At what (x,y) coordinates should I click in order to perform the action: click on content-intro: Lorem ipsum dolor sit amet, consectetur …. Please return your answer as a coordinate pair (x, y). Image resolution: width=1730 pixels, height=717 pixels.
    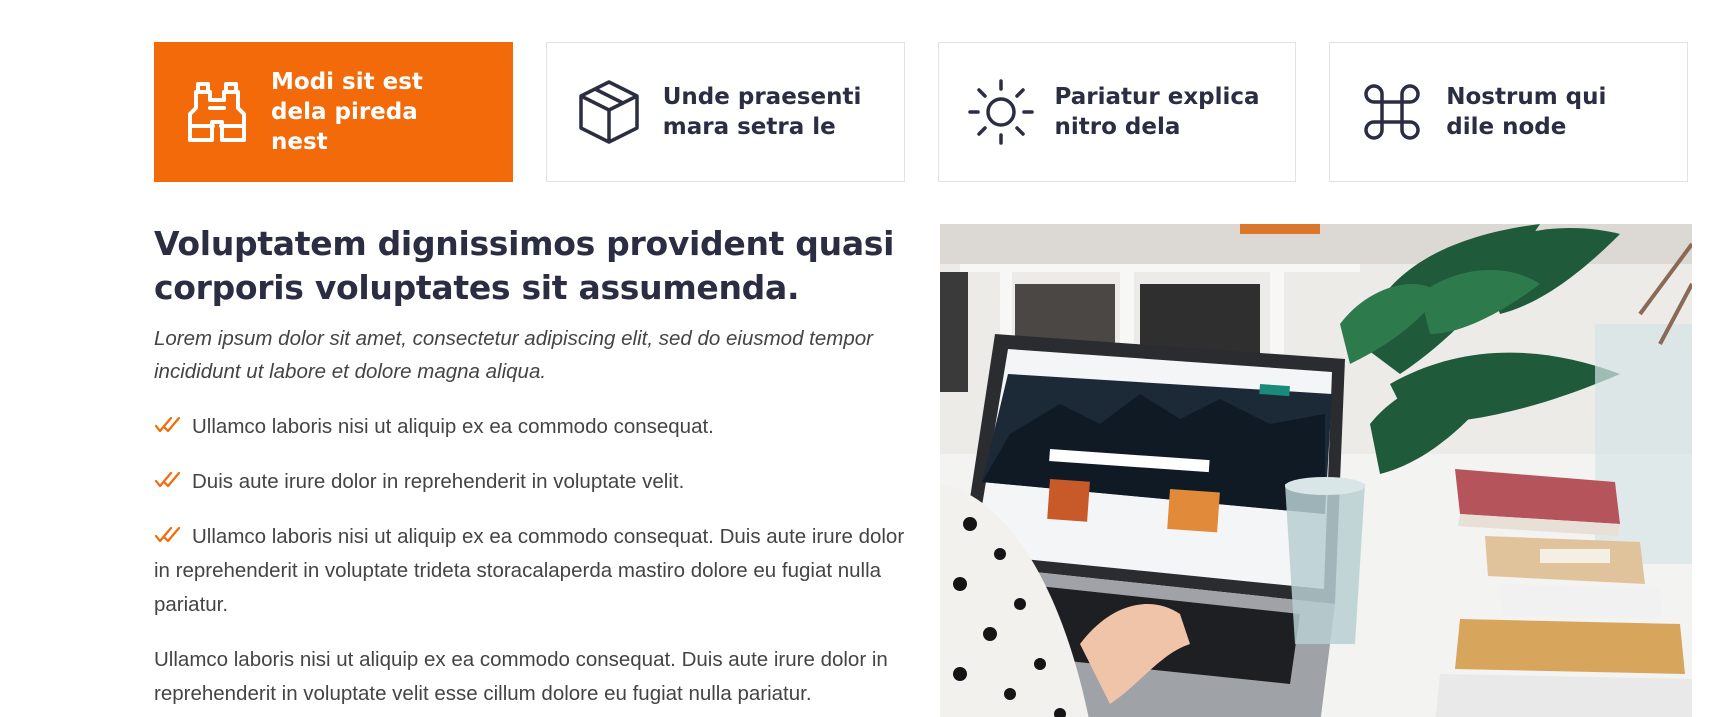
    Looking at the image, I should click on (513, 355).